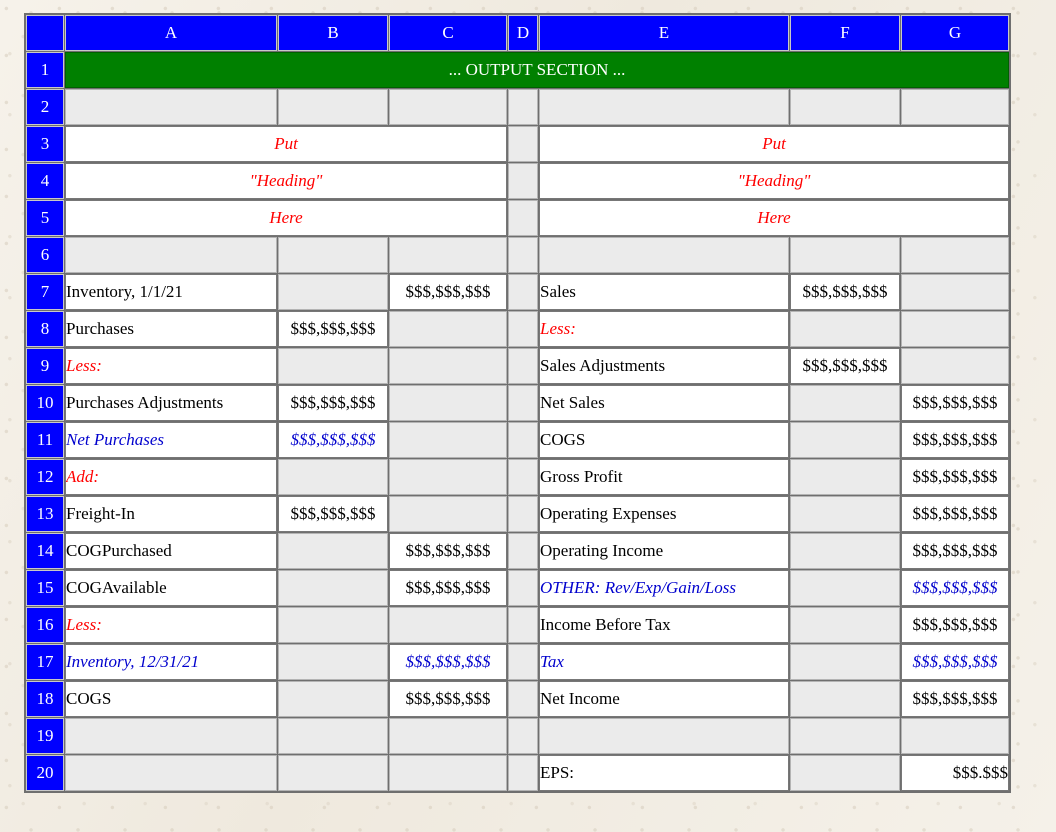  I want to click on heading-placeholder-left-4: "Heading", so click(286, 181).